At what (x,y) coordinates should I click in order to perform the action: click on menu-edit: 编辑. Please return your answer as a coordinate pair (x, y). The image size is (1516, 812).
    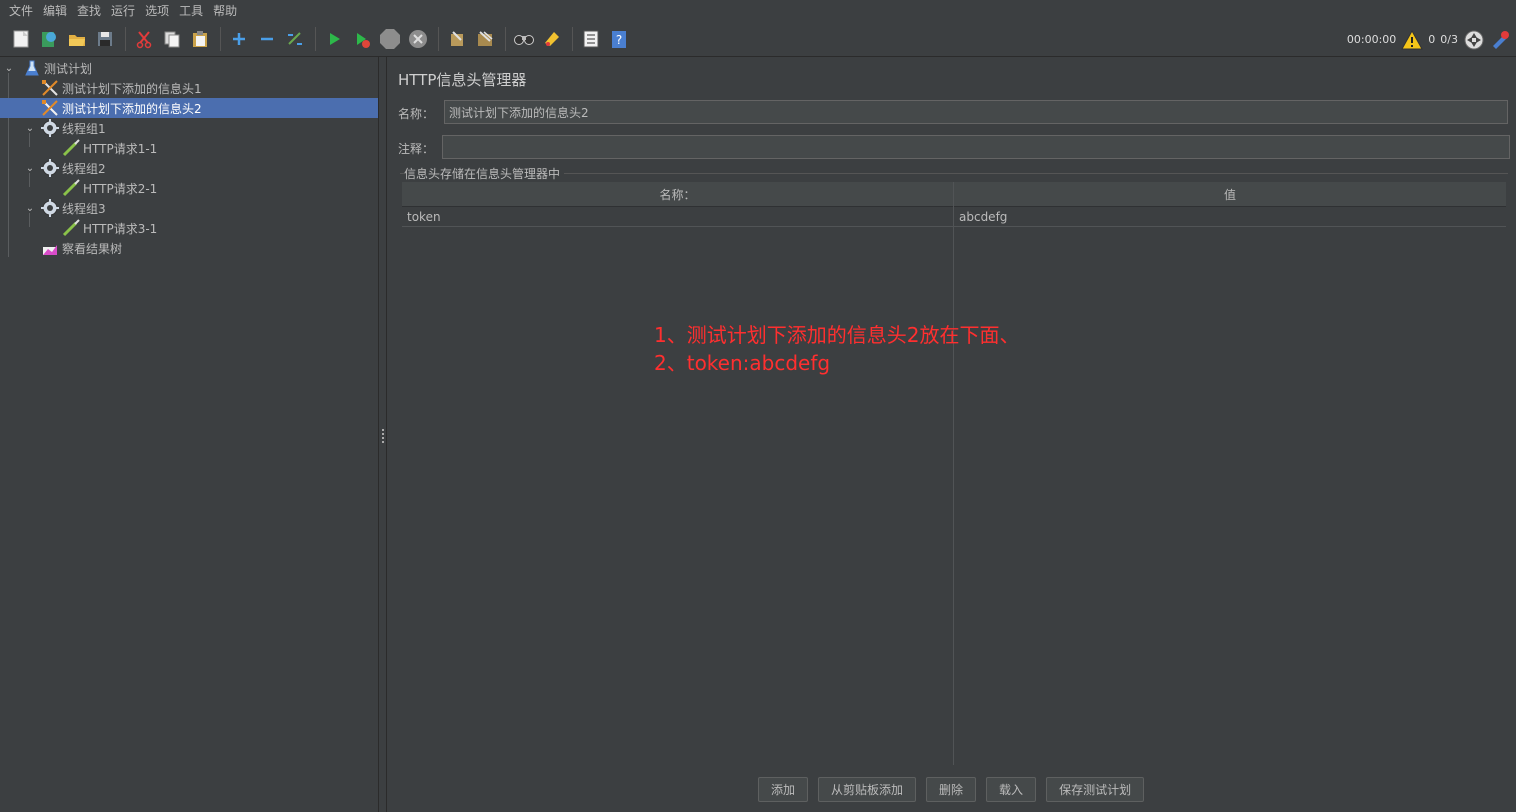
    Looking at the image, I should click on (55, 11).